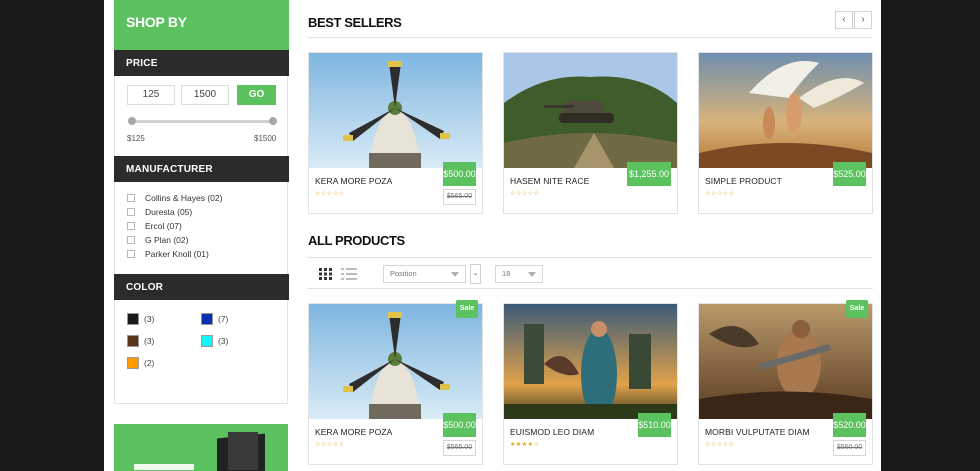 This screenshot has width=980, height=471. Describe the element at coordinates (201, 287) in the screenshot. I see `color-heading: COLOR` at that location.